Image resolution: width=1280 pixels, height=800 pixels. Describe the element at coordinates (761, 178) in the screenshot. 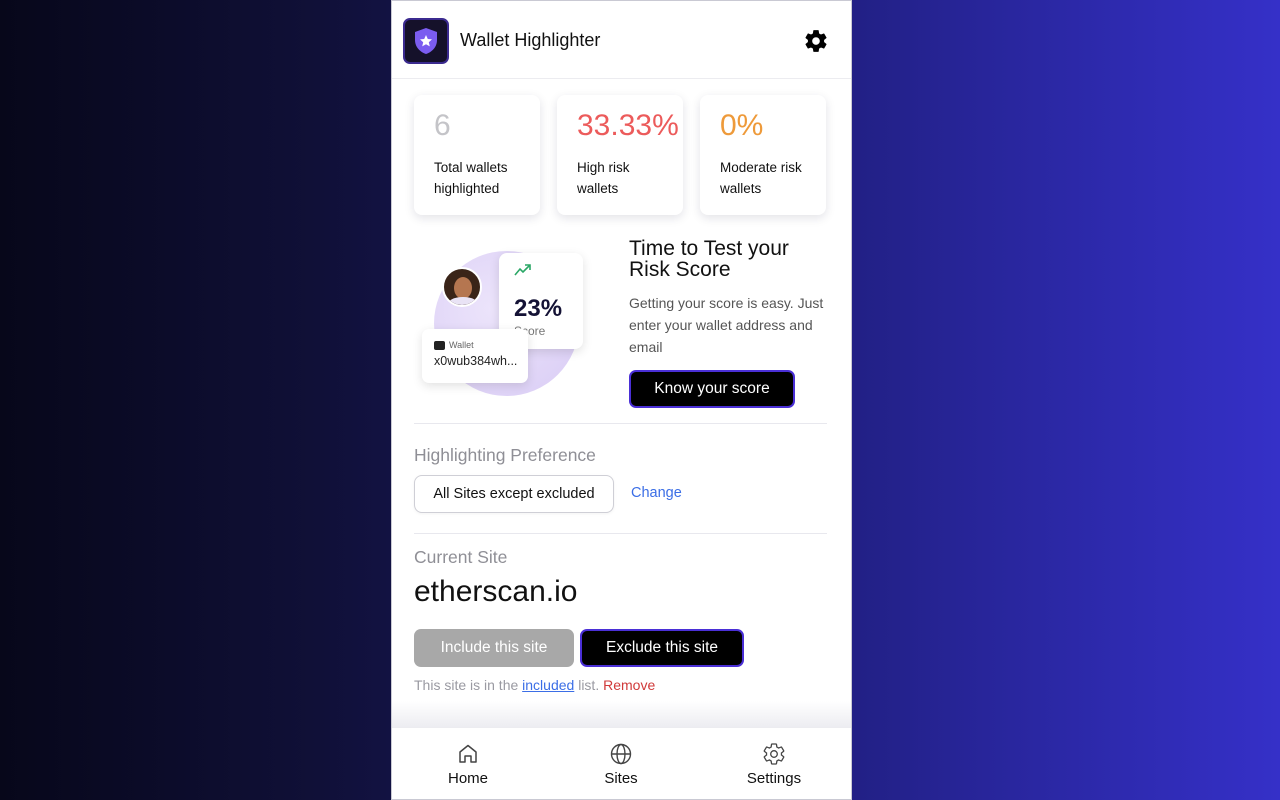

I see `stat-label-moderate-risk: Moderate risk wallets` at that location.